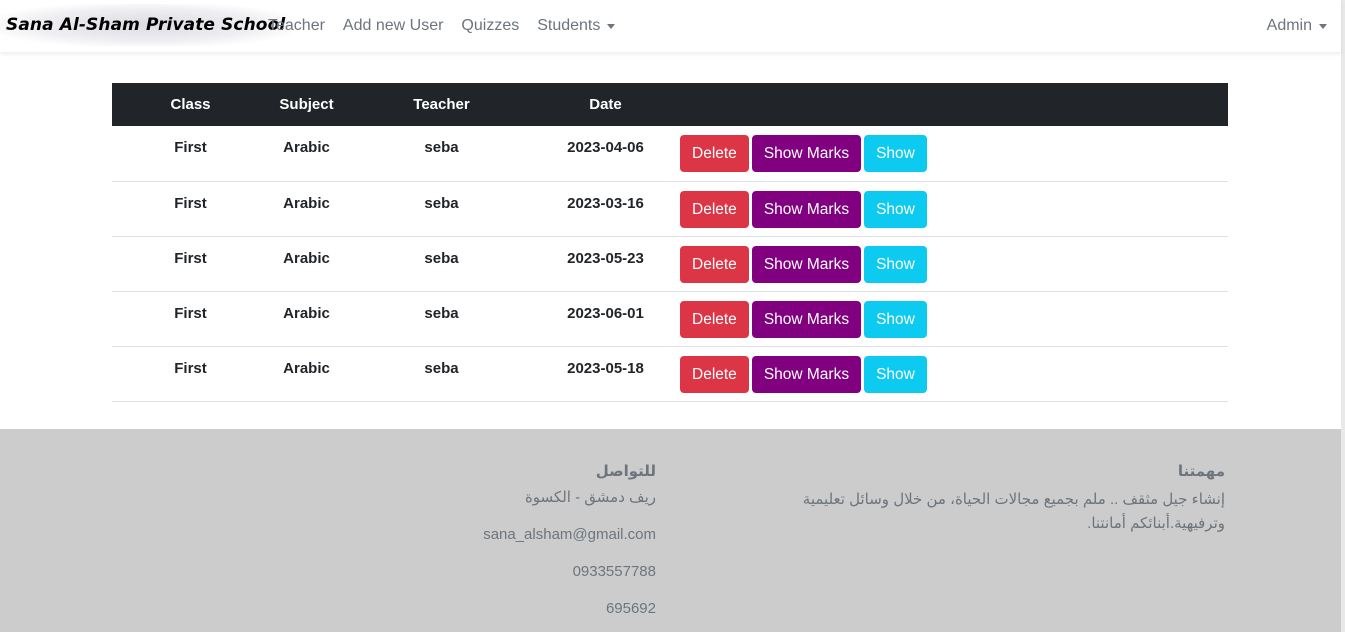  What do you see at coordinates (296, 26) in the screenshot?
I see `nav-link-teacher: Teacher` at bounding box center [296, 26].